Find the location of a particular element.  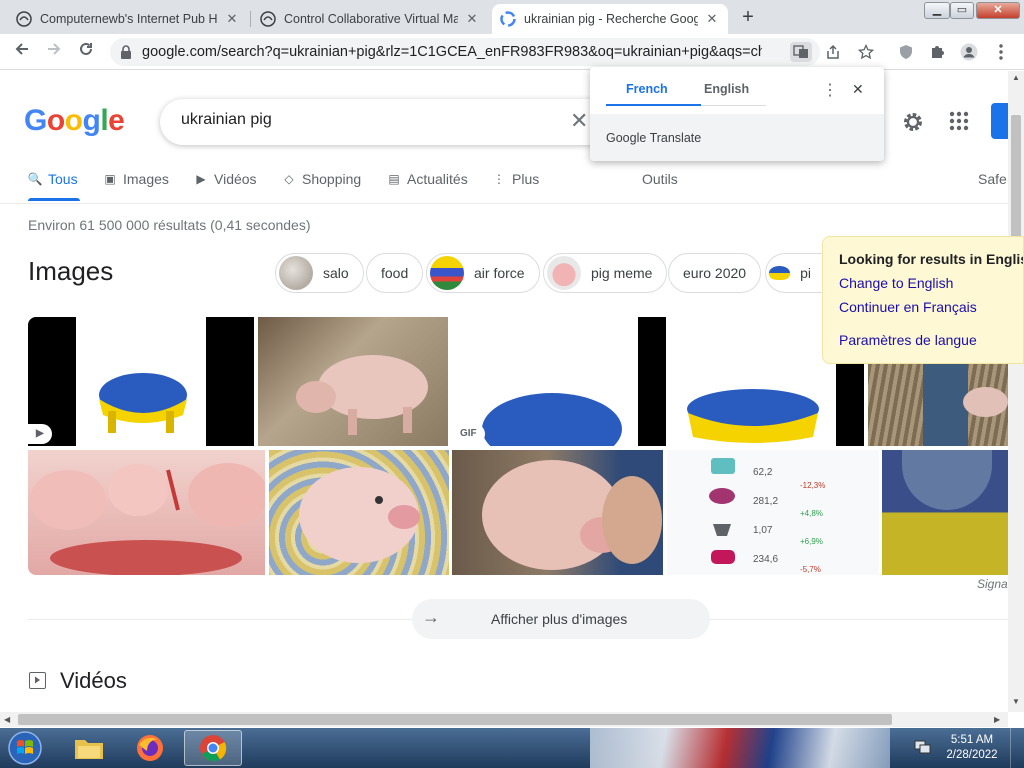

video-icon: ▶ is located at coordinates (201, 179).